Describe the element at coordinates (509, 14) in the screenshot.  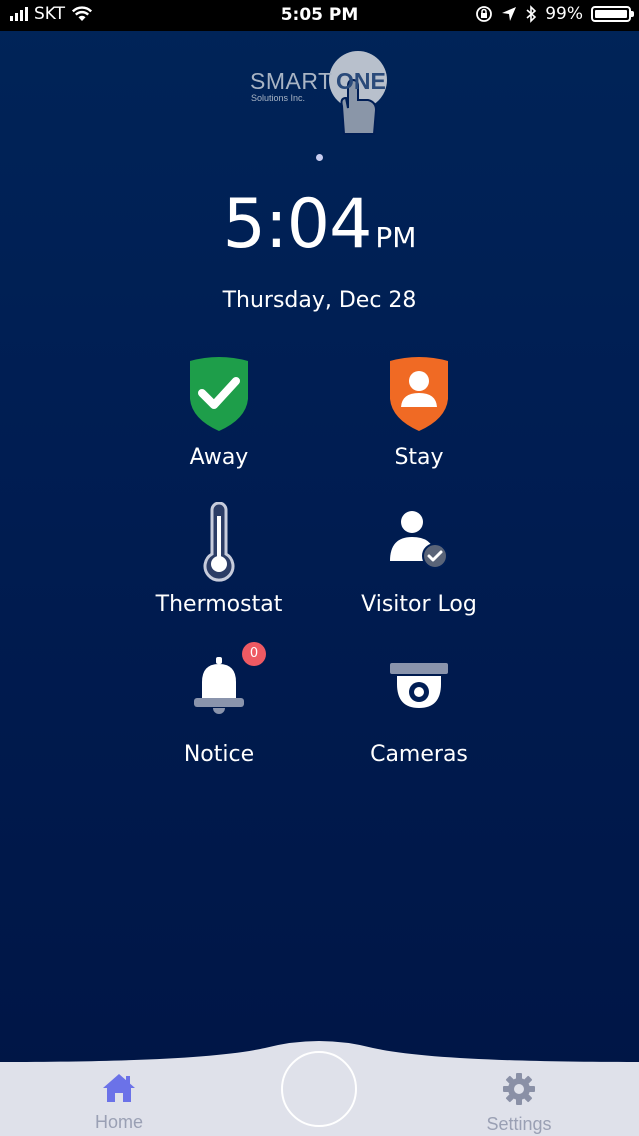
I see `location-icon` at that location.